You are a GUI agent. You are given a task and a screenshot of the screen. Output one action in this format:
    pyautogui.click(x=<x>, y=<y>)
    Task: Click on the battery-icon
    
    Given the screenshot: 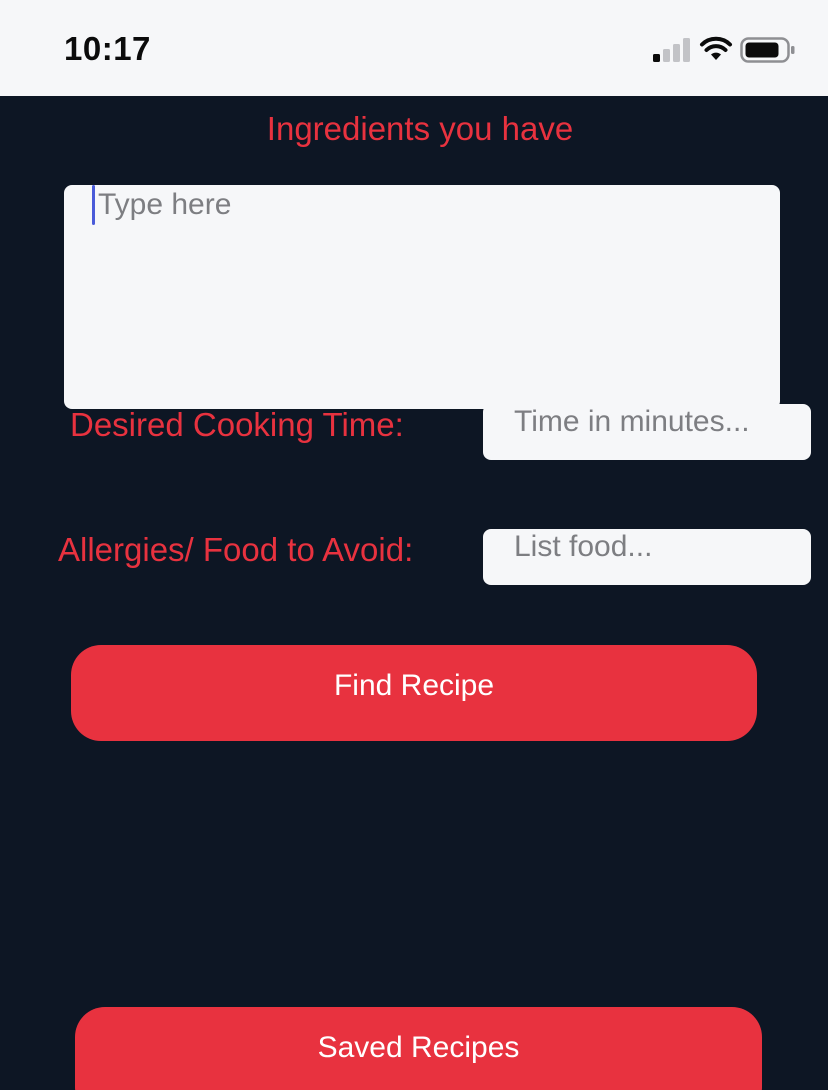 What is the action you would take?
    pyautogui.click(x=767, y=50)
    